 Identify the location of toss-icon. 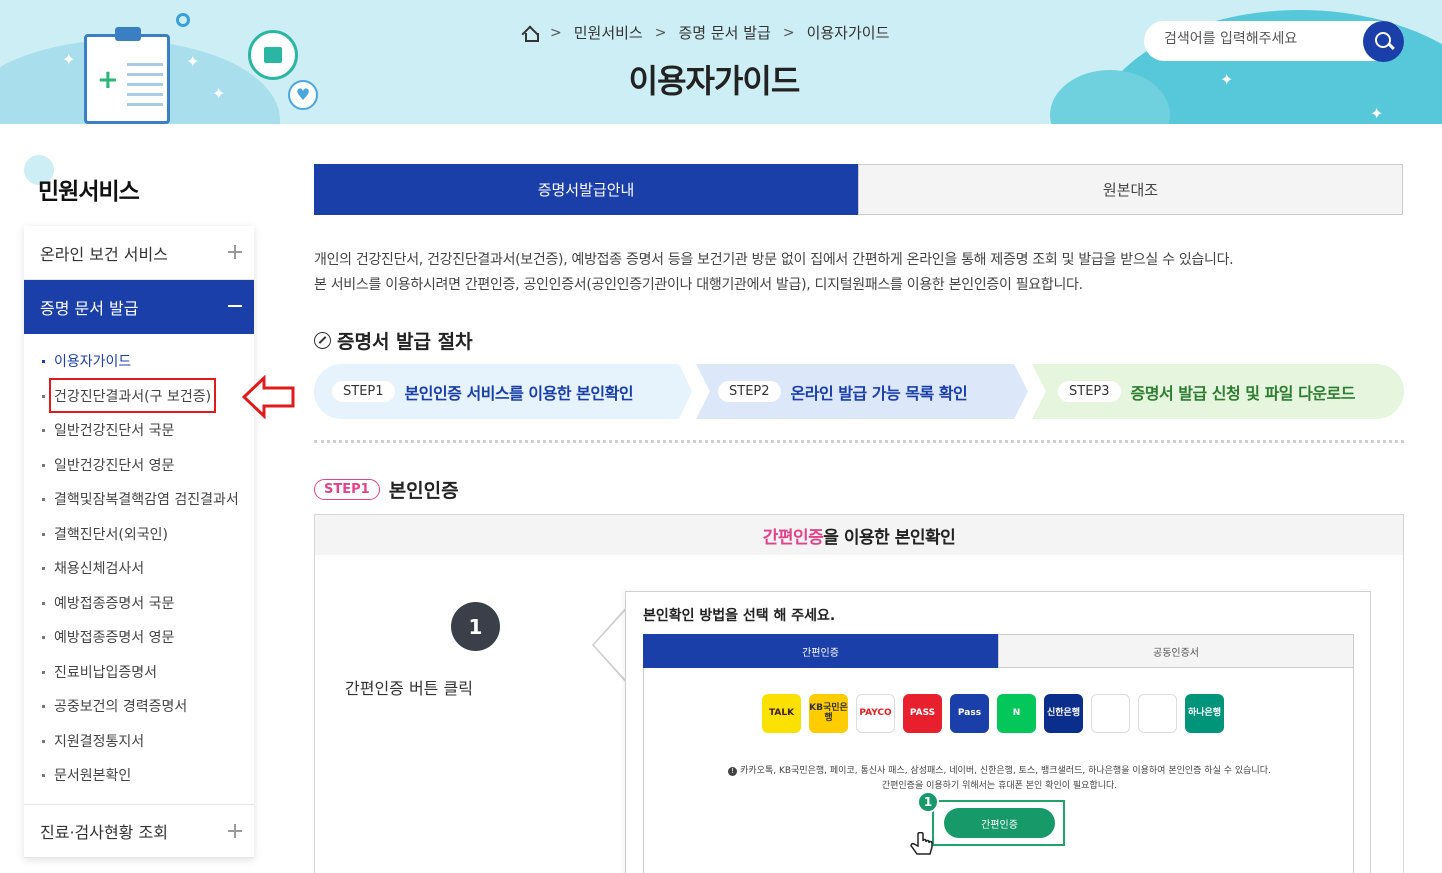
(1110, 713).